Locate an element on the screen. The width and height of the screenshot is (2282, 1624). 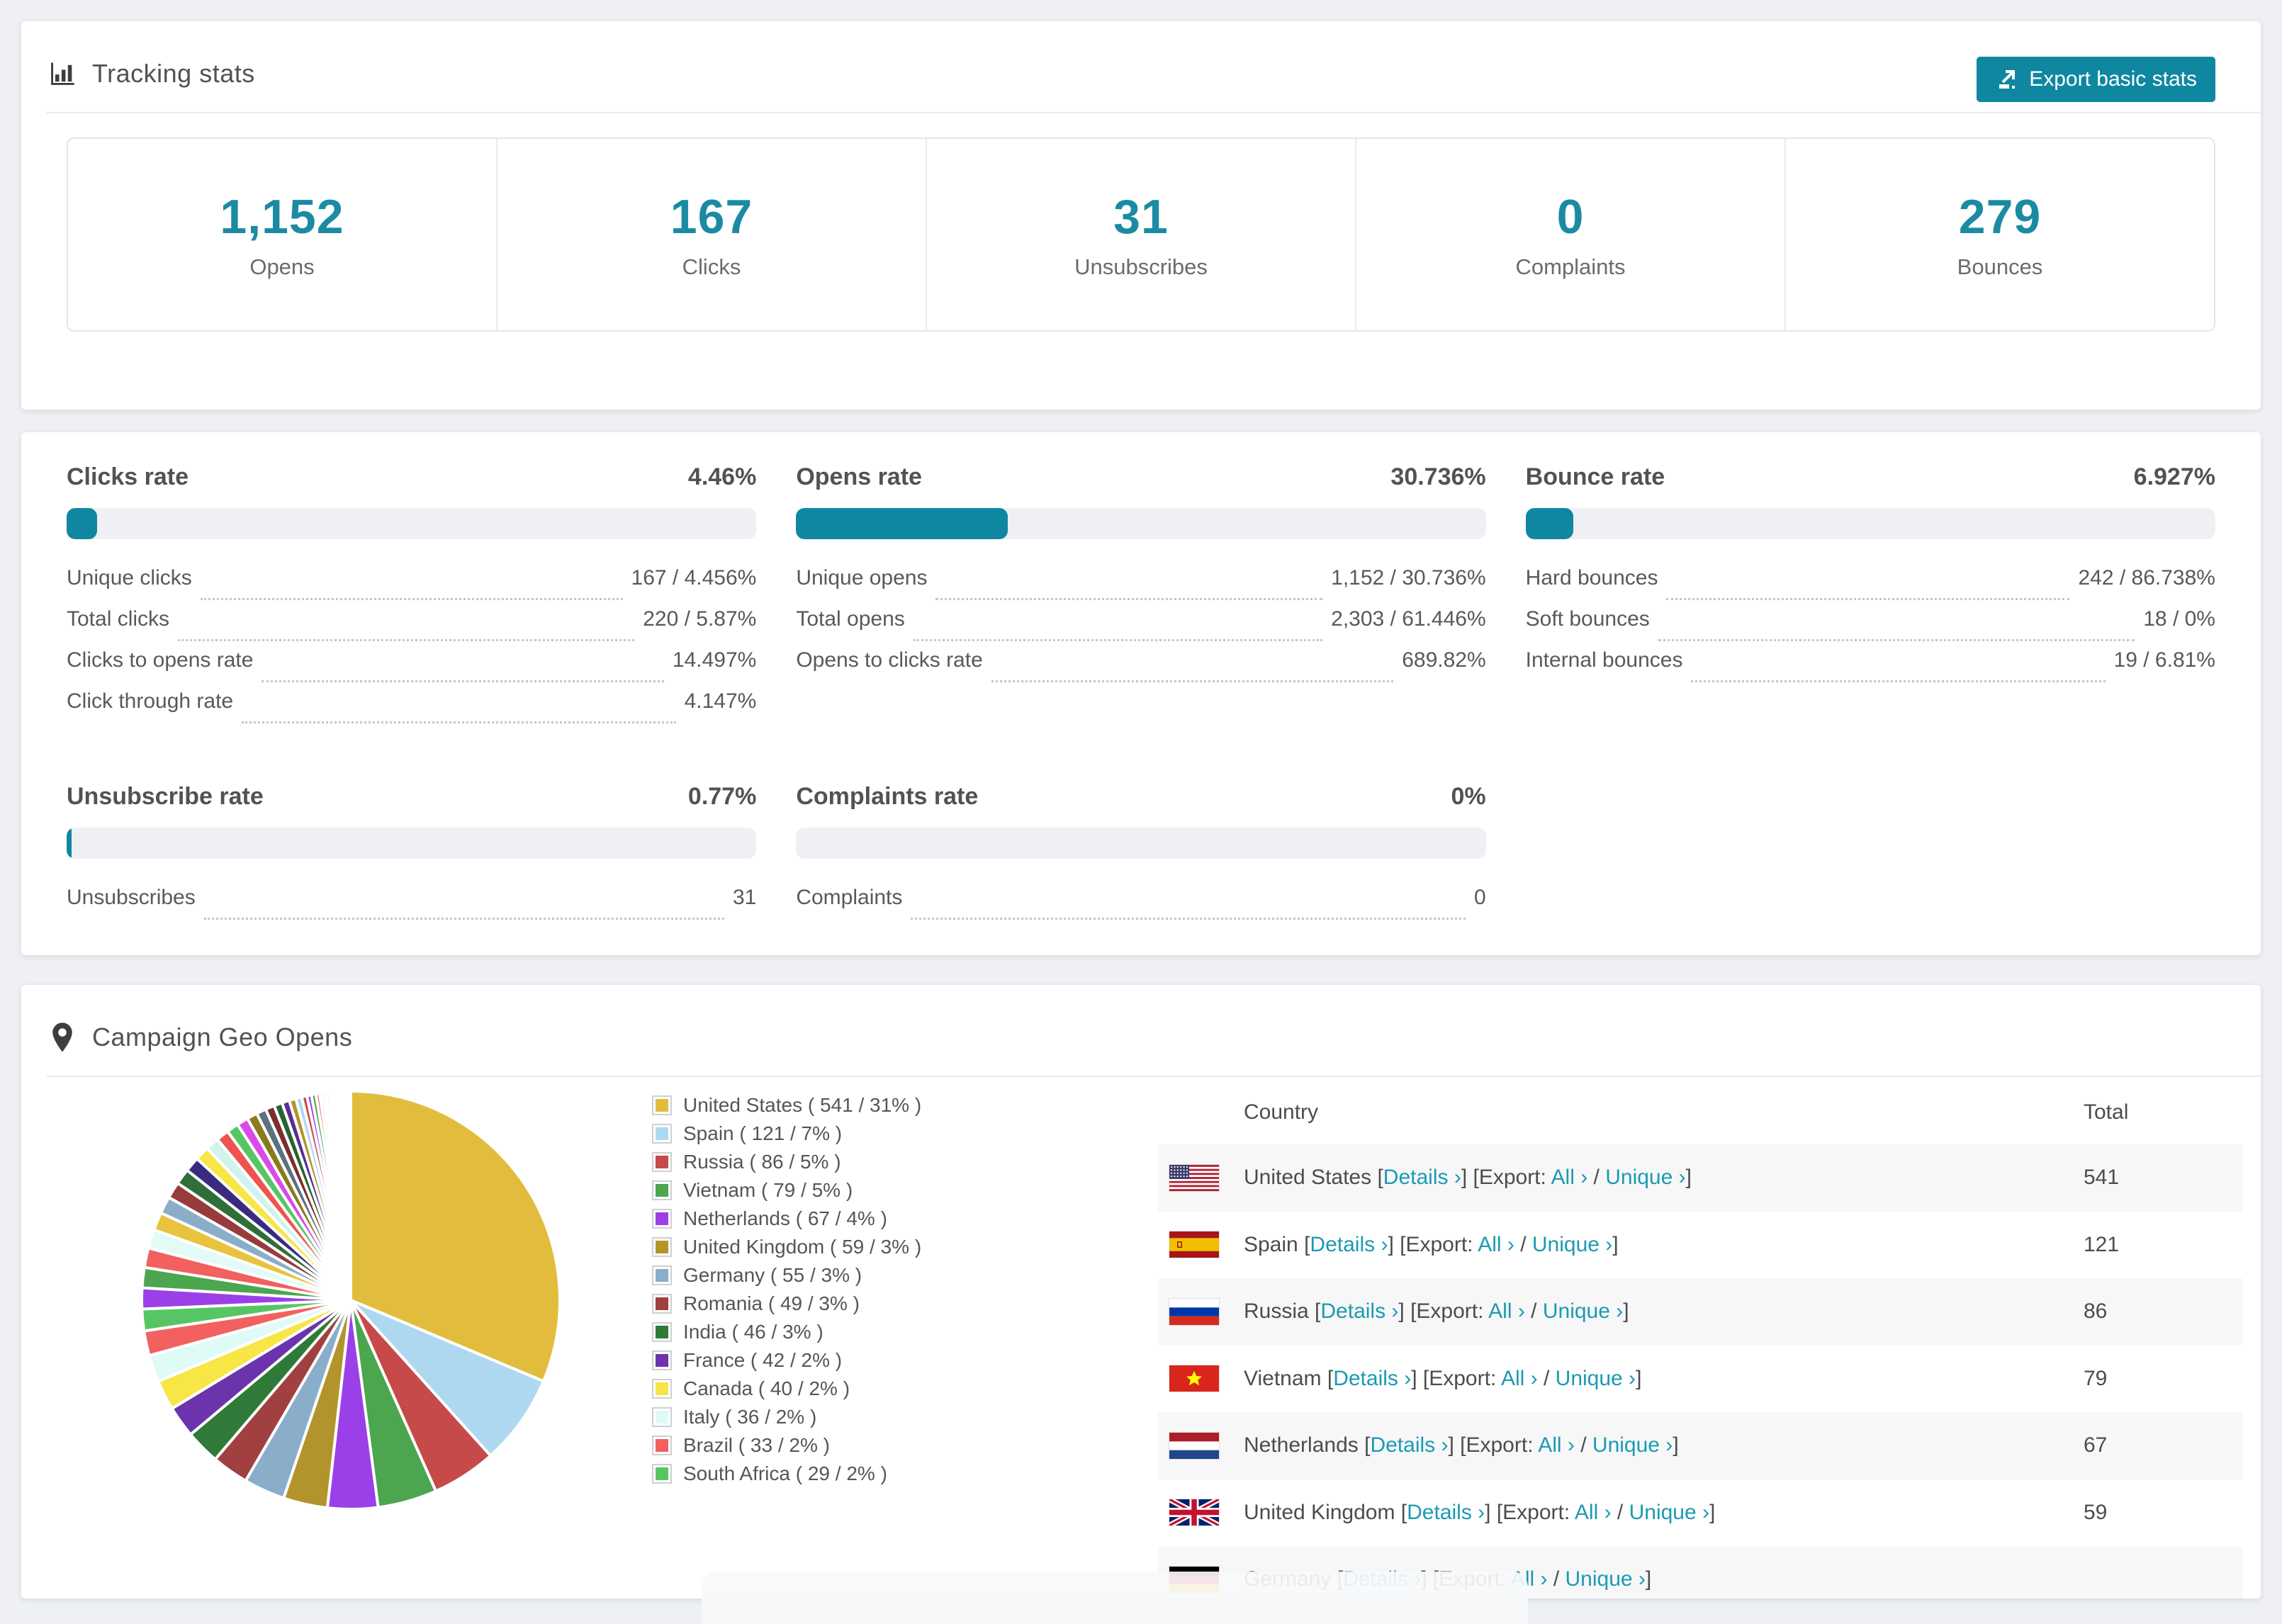
rate-row-value: 689.82% is located at coordinates (1444, 660).